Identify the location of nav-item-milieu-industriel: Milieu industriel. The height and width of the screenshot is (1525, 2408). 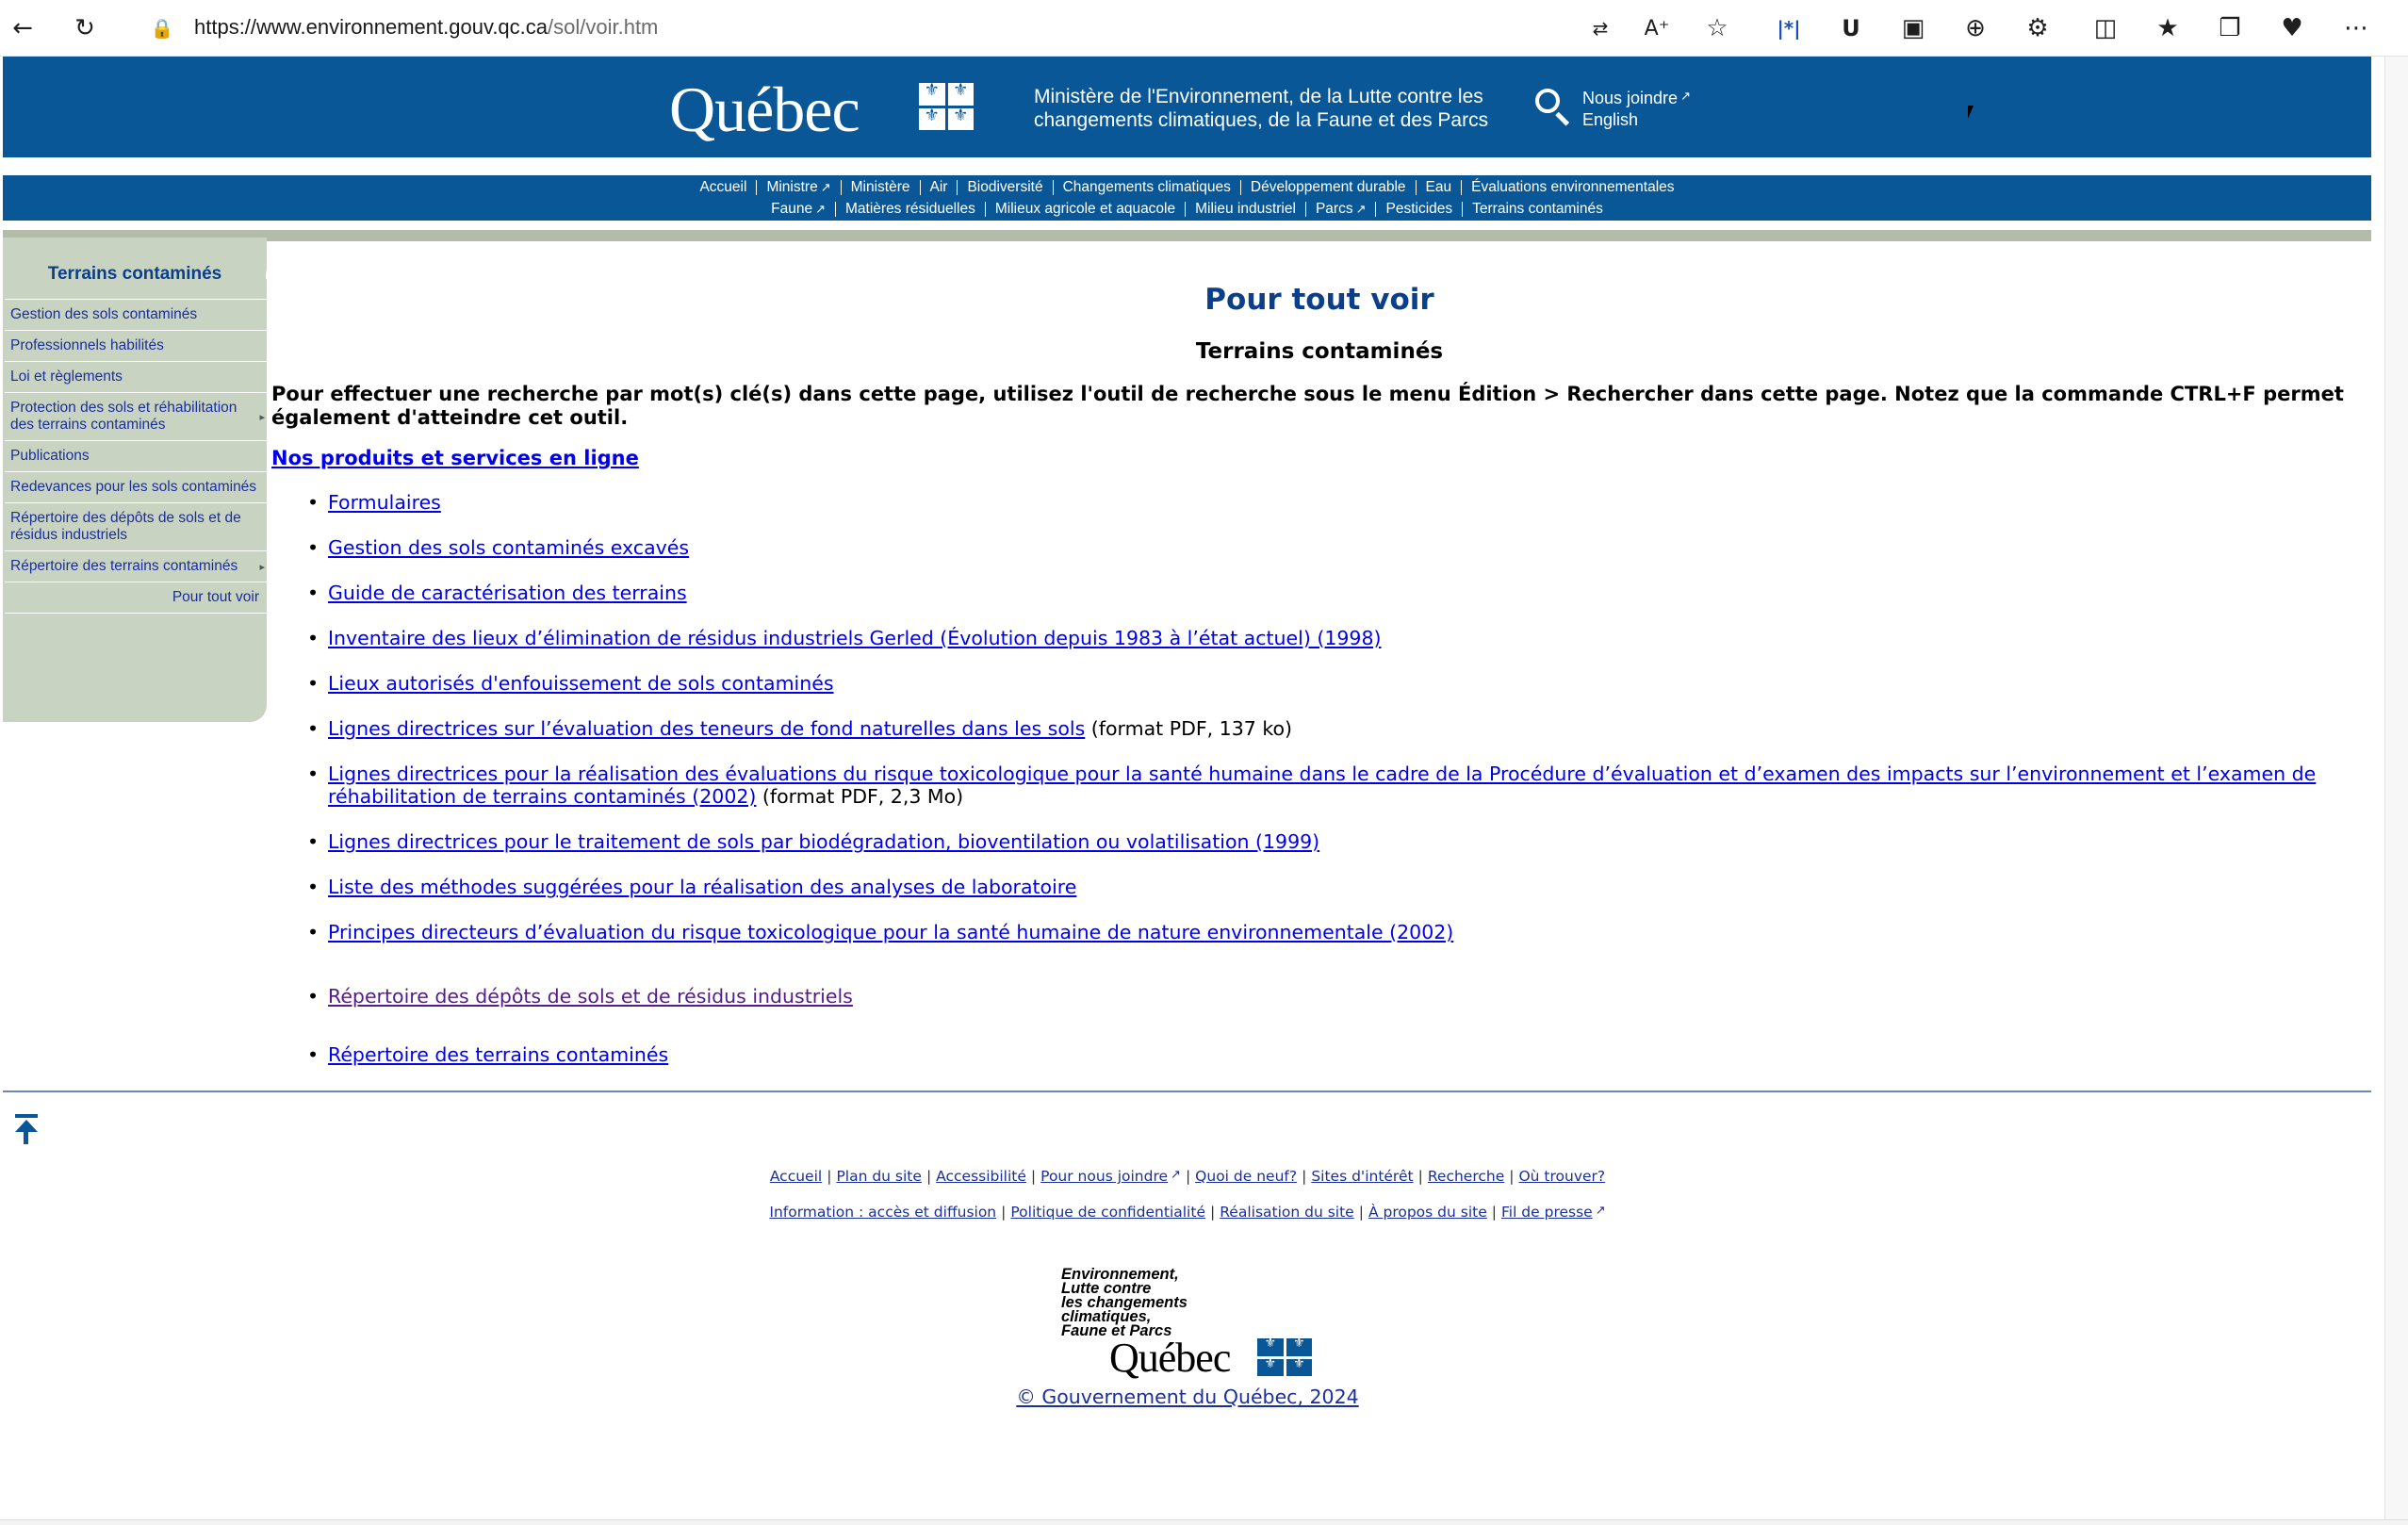
(1245, 209).